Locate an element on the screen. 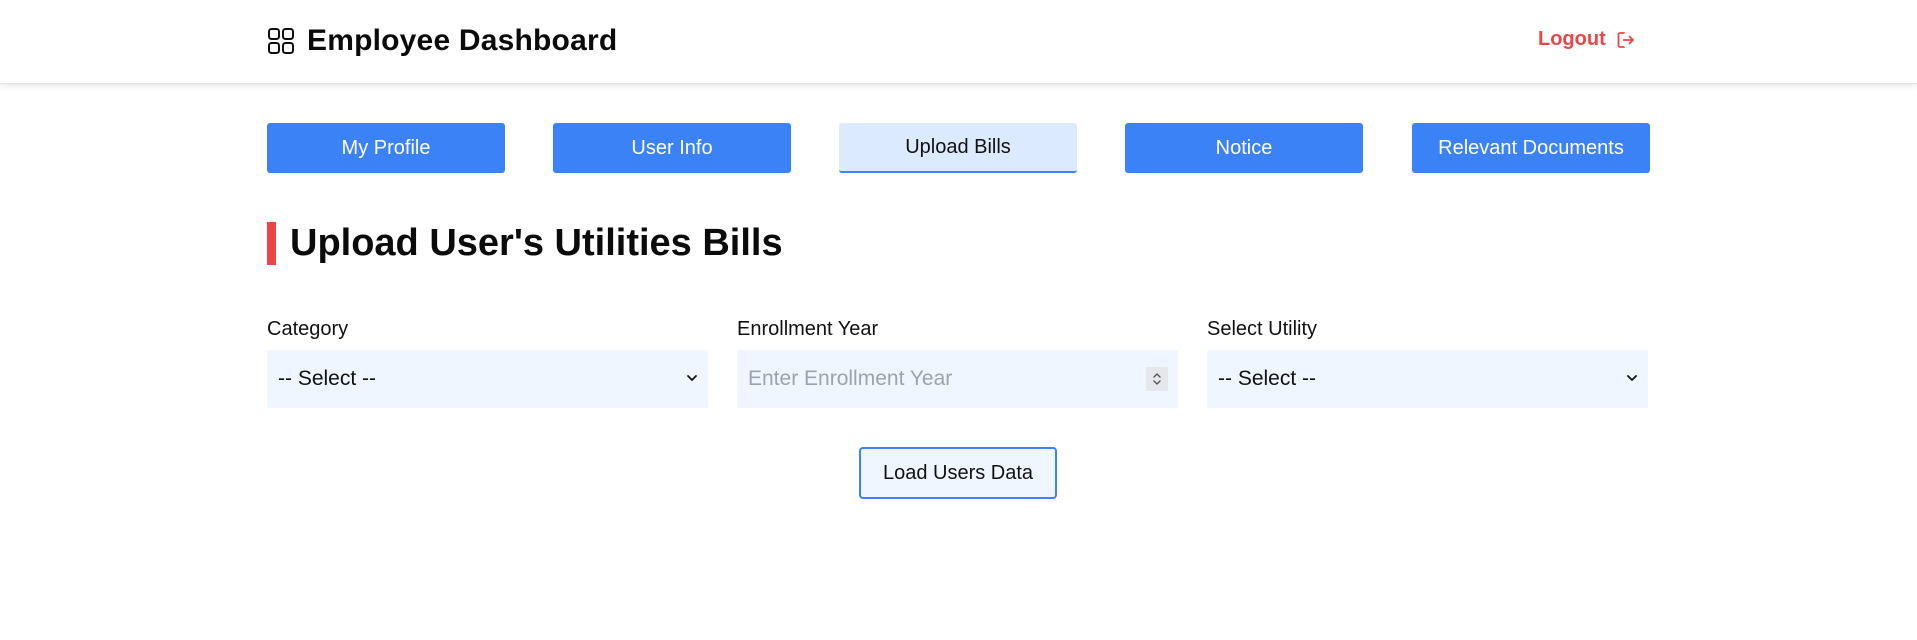  brand: Employee Dashboard is located at coordinates (442, 41).